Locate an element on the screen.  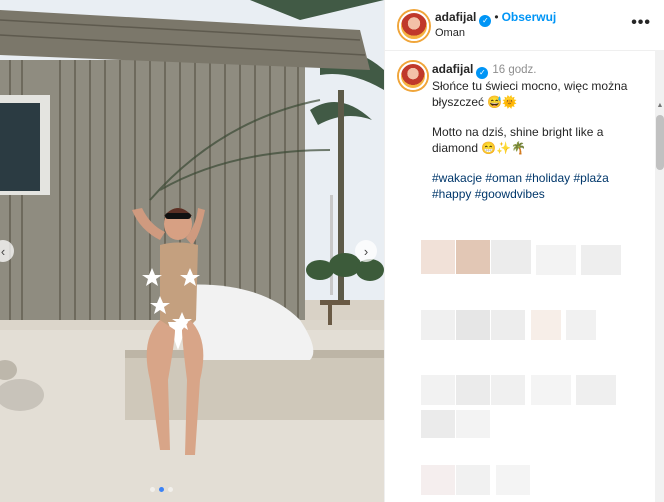
carousel-dots is located at coordinates (161, 489).